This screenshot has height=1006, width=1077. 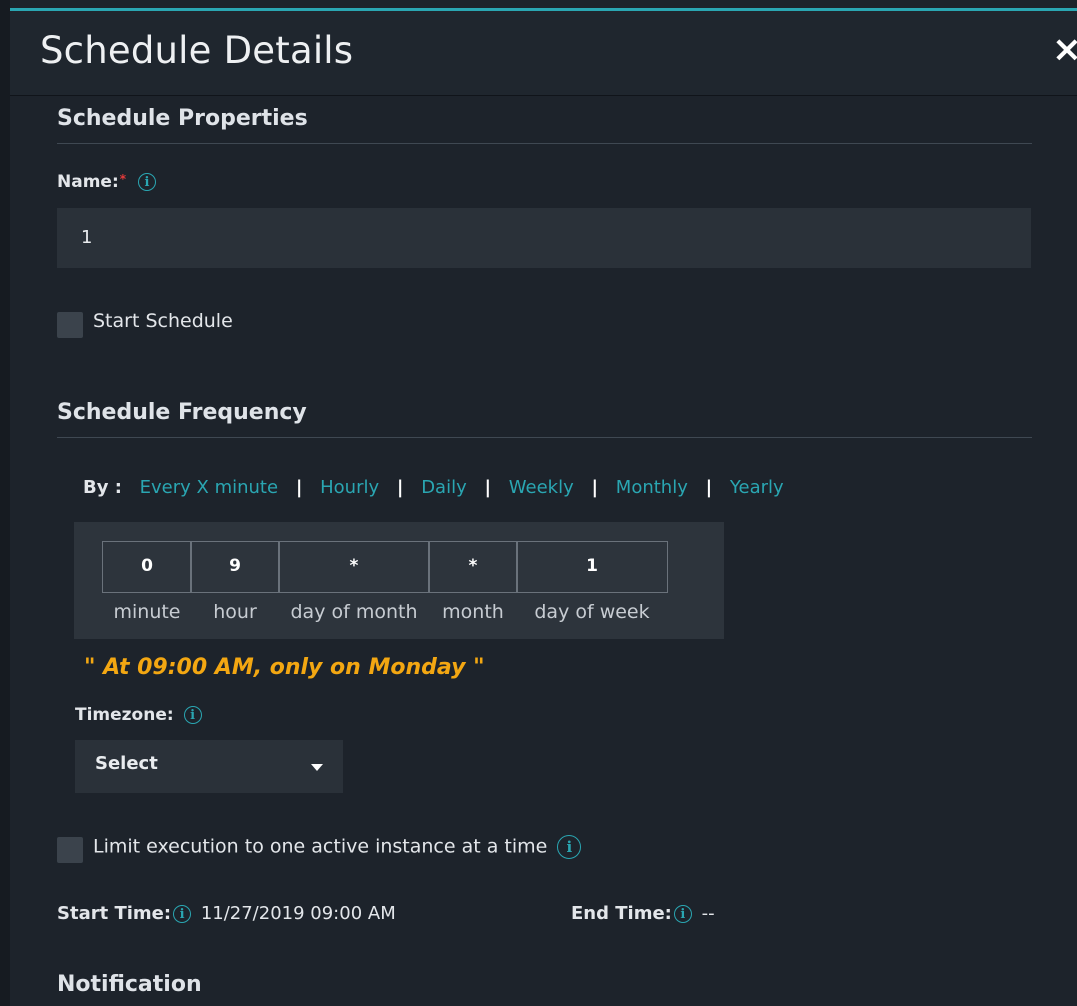 I want to click on option-monthly: Monthly, so click(x=652, y=487).